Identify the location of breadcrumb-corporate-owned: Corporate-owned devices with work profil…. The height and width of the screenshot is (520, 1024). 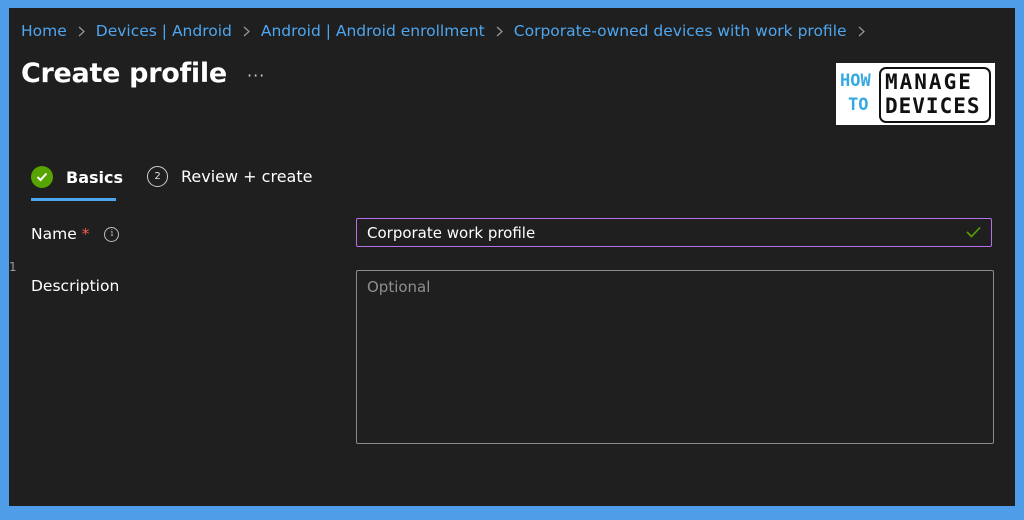
(680, 31).